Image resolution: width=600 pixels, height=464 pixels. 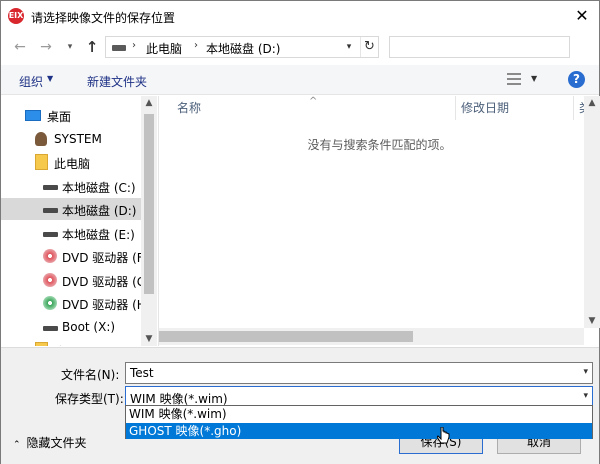 What do you see at coordinates (359, 431) in the screenshot?
I see `filetype-option-gho: GHOST 映像(*.gho)` at bounding box center [359, 431].